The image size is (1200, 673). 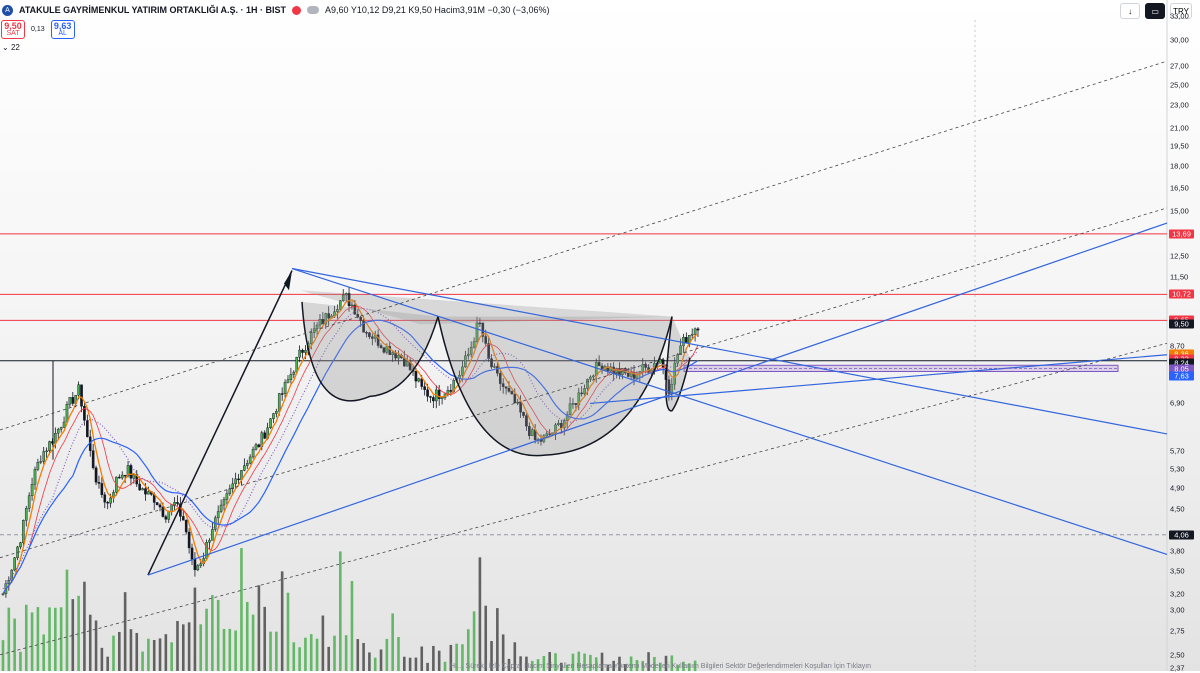 What do you see at coordinates (1177, 469) in the screenshot?
I see `price-axis-tick: 5,30` at bounding box center [1177, 469].